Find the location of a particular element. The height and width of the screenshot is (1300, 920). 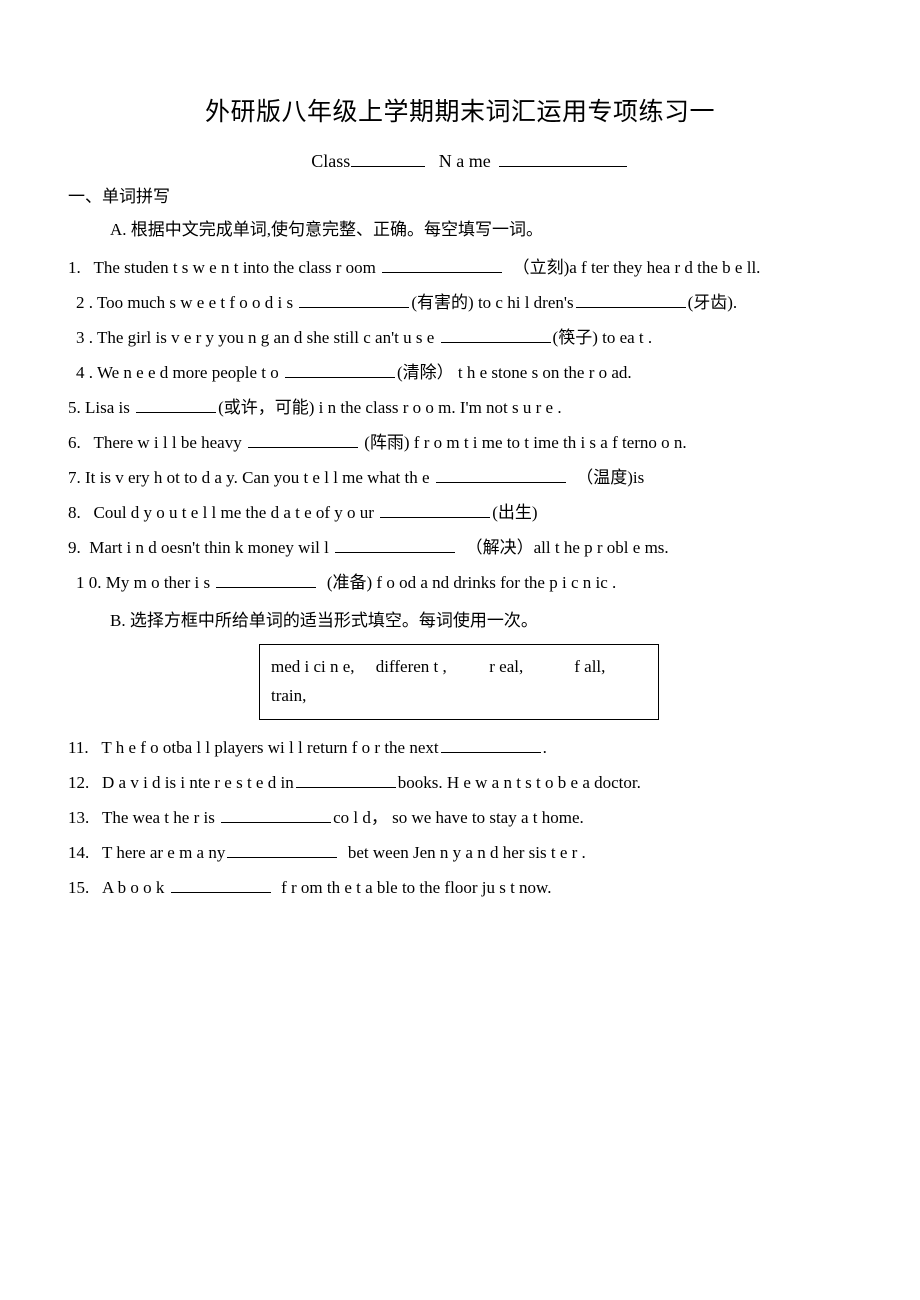

word-bank-line-2: train, is located at coordinates (289, 695).